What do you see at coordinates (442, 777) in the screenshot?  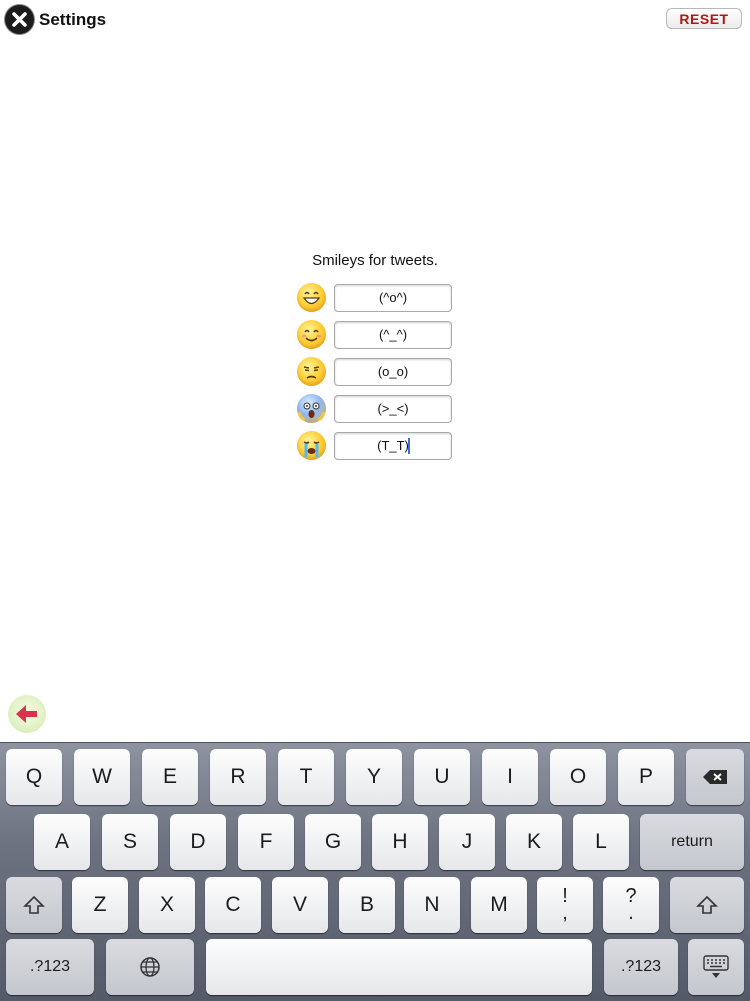 I see `key-u: U` at bounding box center [442, 777].